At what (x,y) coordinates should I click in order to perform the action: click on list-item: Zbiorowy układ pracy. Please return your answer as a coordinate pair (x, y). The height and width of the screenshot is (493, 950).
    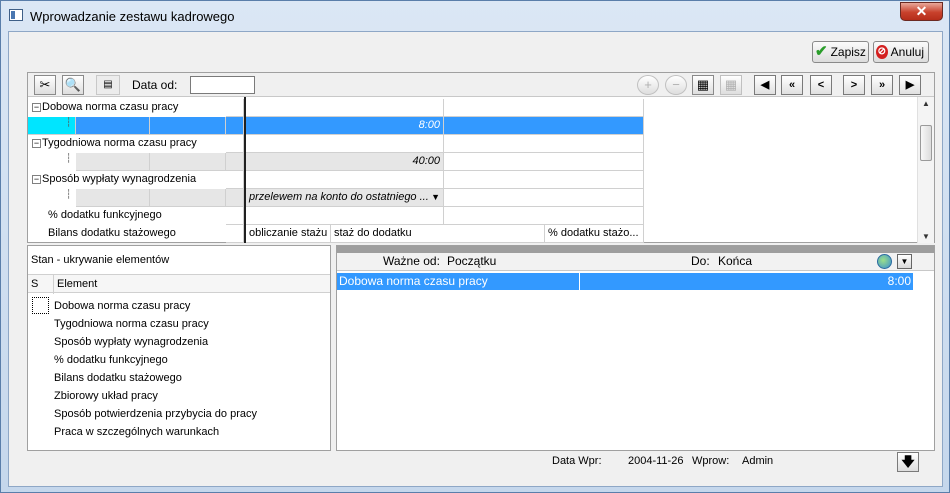
    Looking at the image, I should click on (106, 396).